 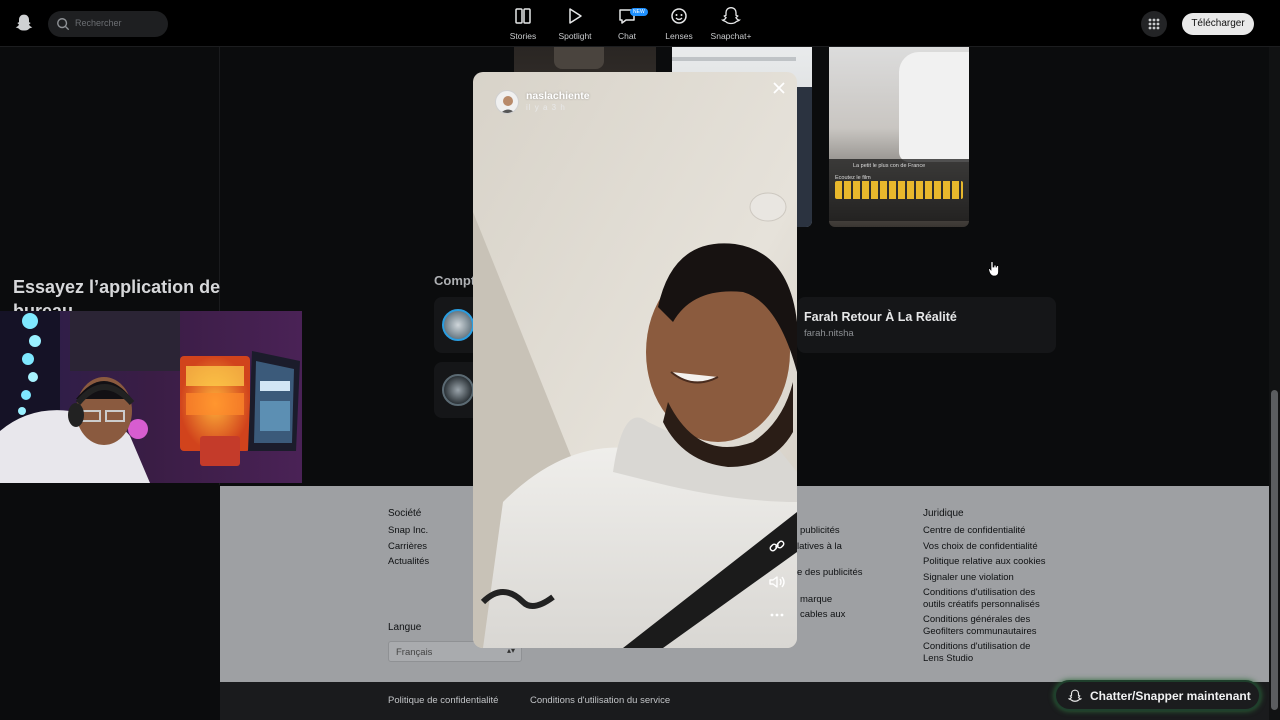 I want to click on search-bar: Rechercher, so click(x=108, y=24).